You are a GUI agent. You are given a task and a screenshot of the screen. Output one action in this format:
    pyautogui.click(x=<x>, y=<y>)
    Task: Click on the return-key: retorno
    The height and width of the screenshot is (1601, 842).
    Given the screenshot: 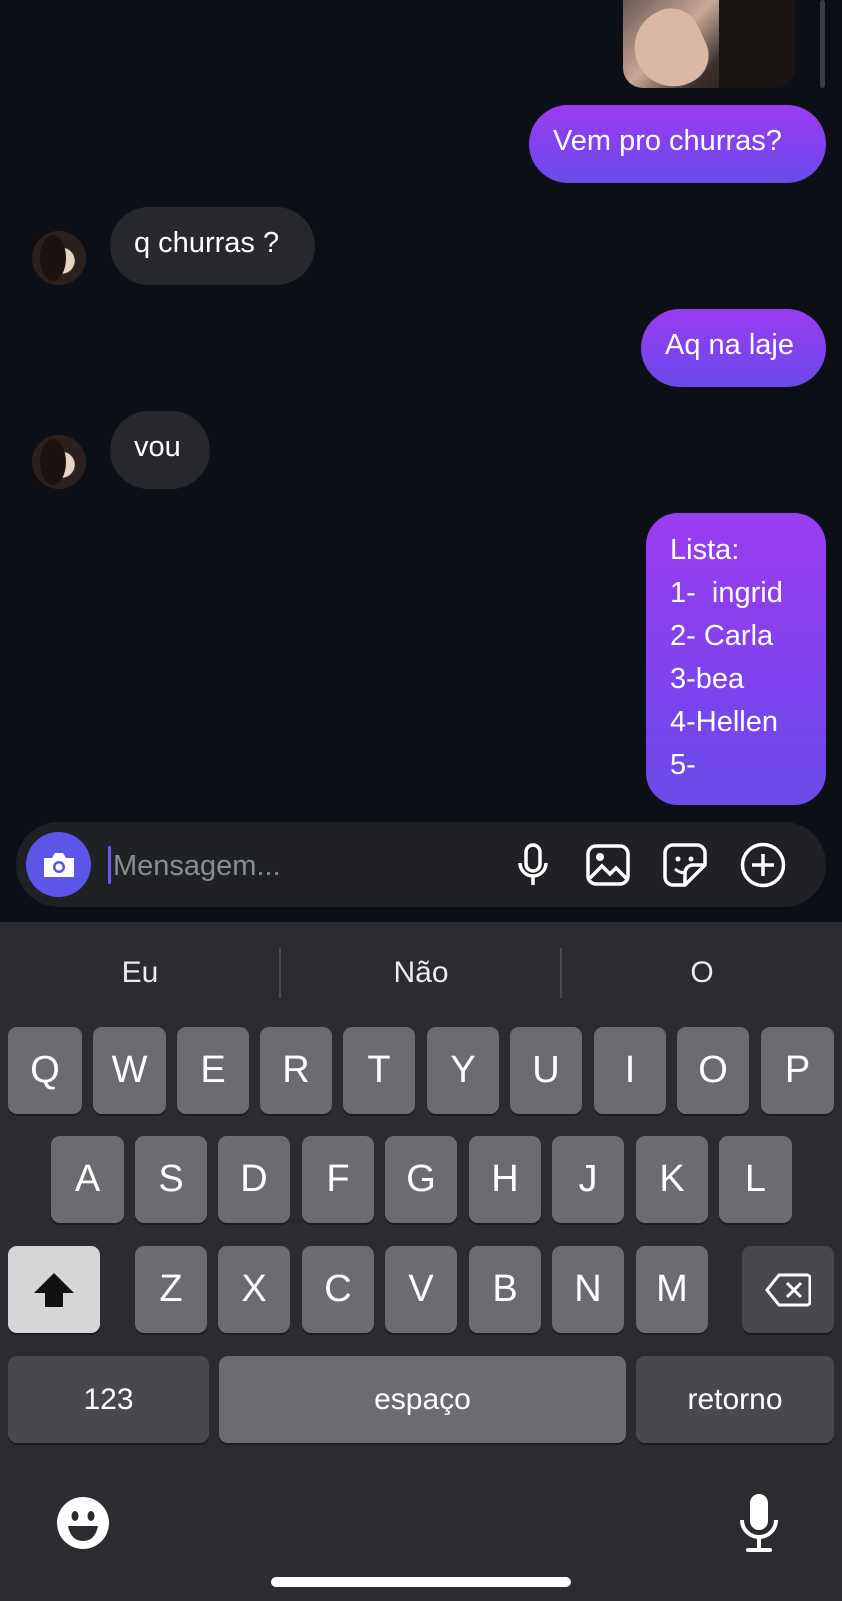 What is the action you would take?
    pyautogui.click(x=735, y=1399)
    